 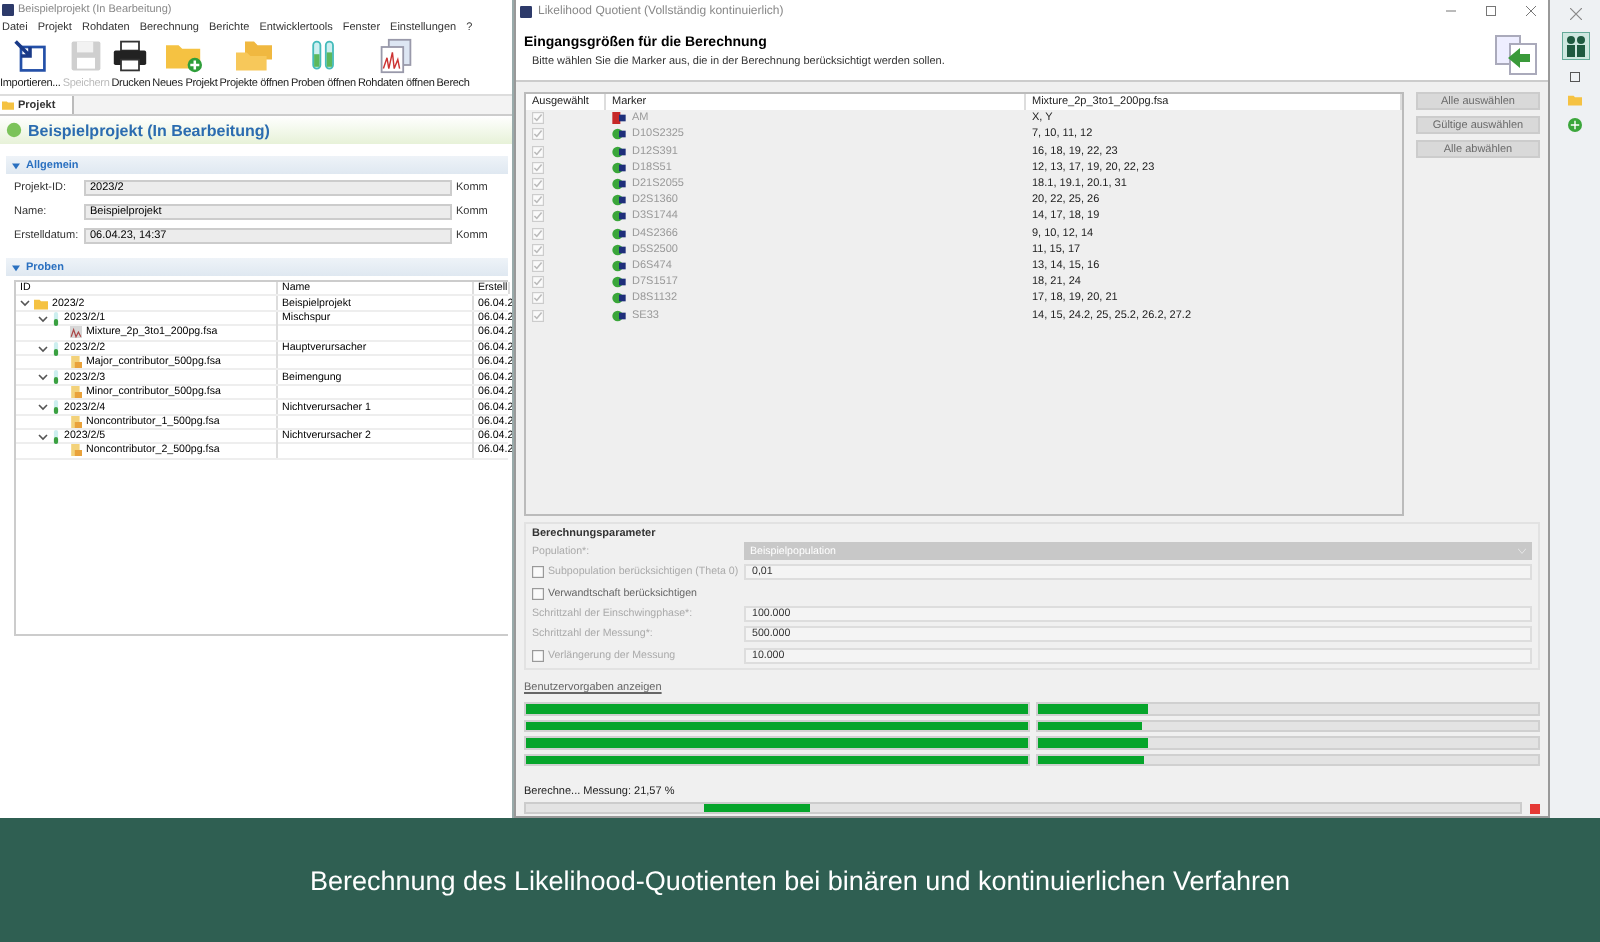 What do you see at coordinates (1451, 11) in the screenshot?
I see `minimize-icon` at bounding box center [1451, 11].